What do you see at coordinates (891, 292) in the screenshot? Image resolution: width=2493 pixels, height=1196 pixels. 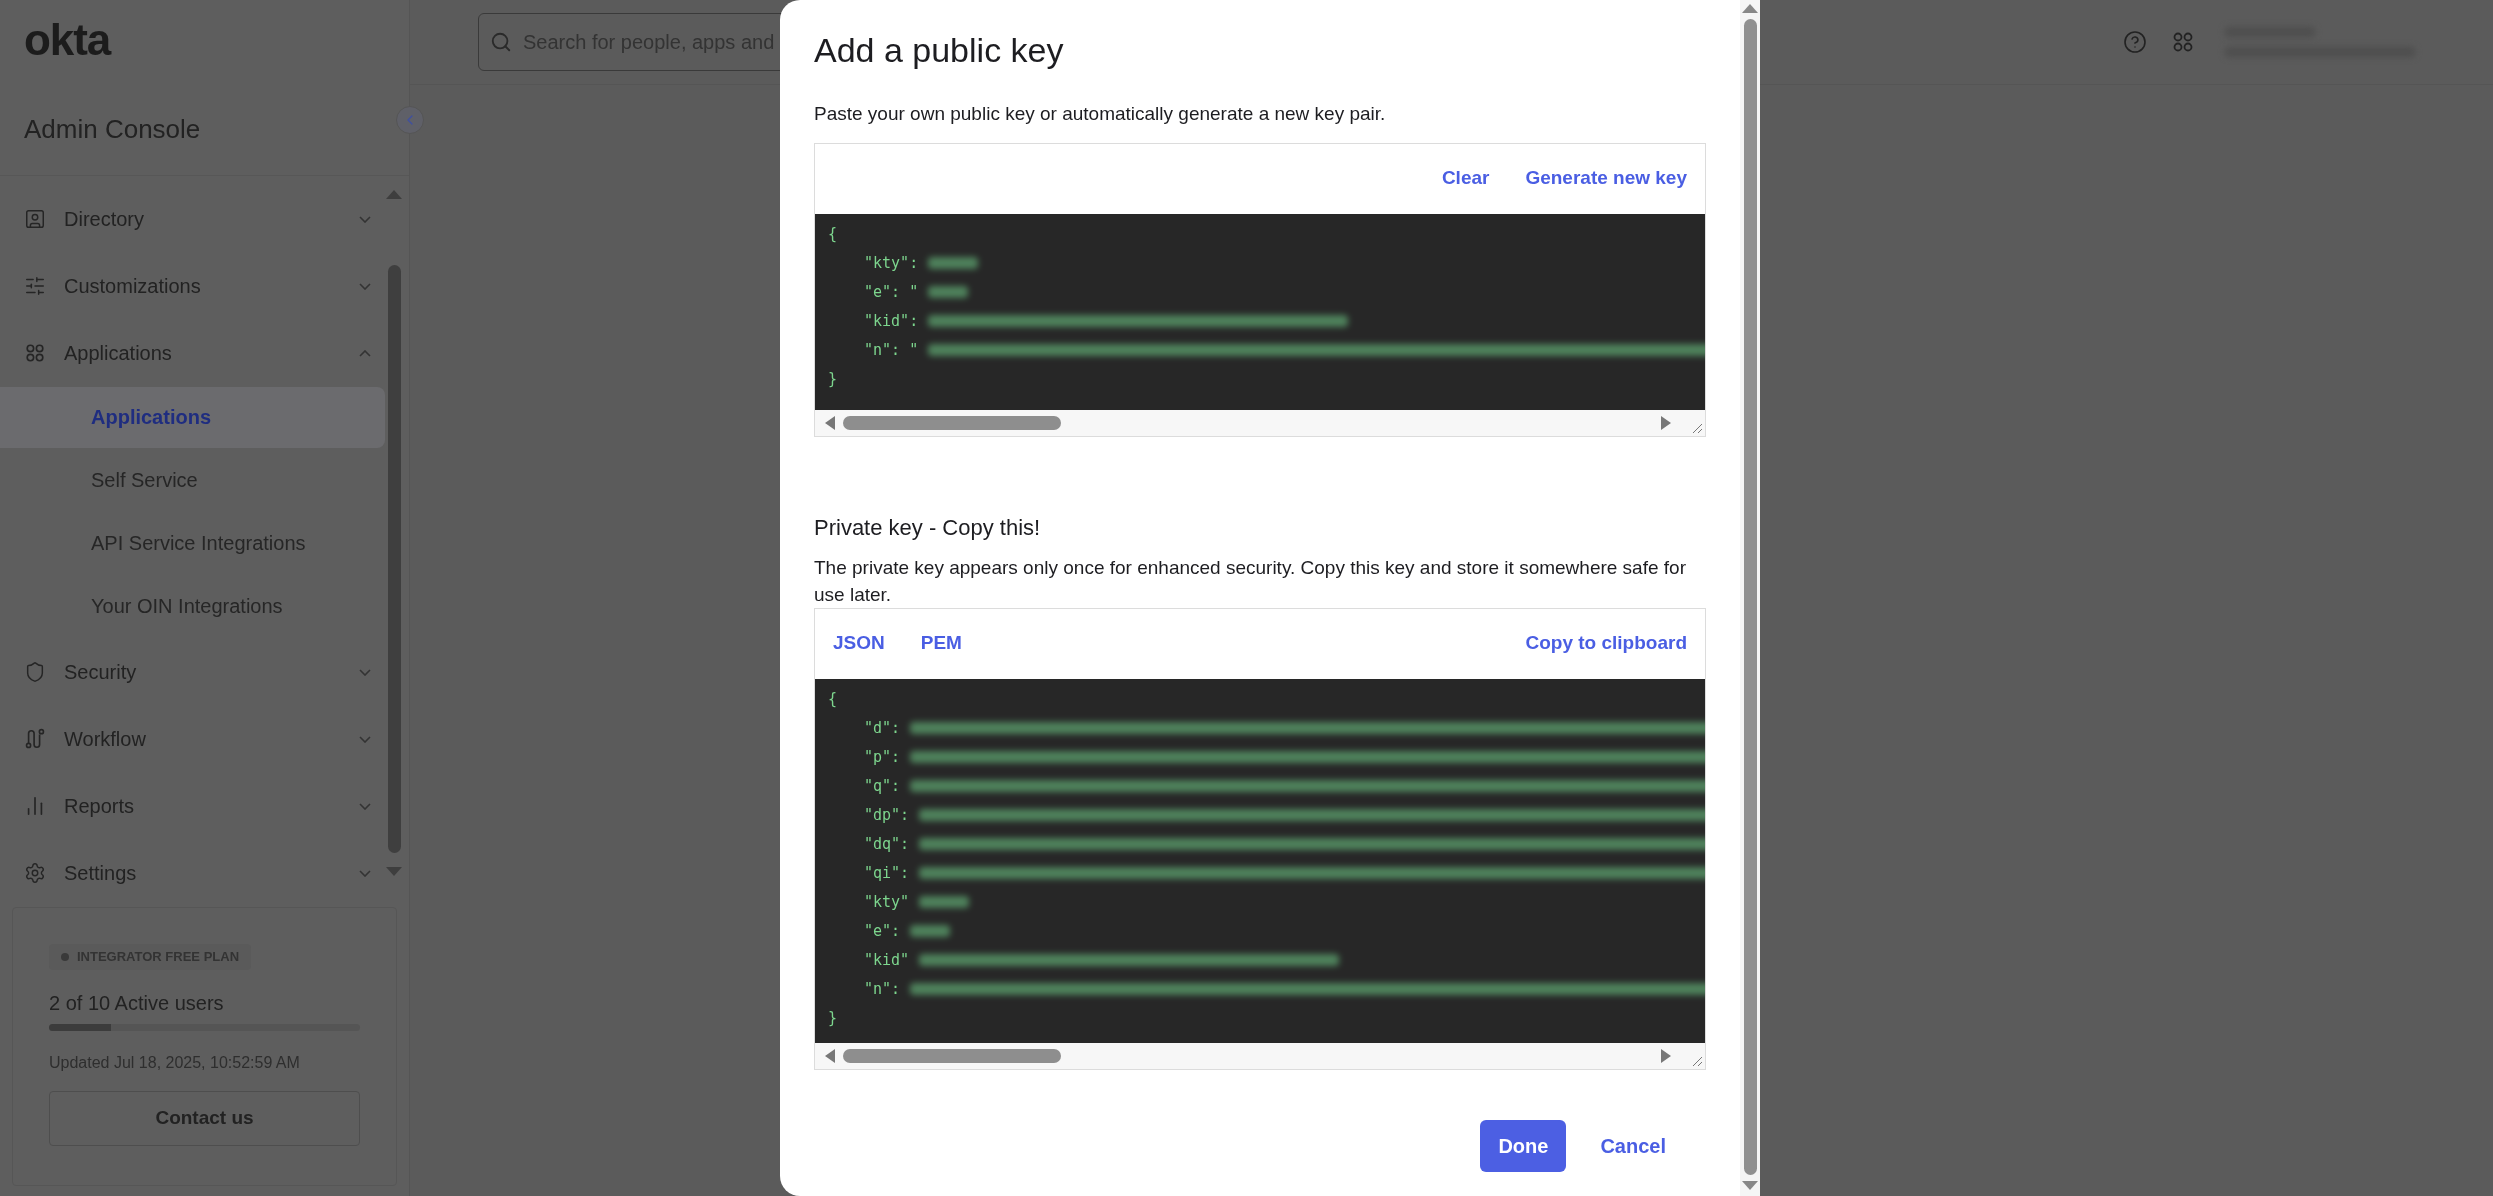 I see `code-line: "e": "` at bounding box center [891, 292].